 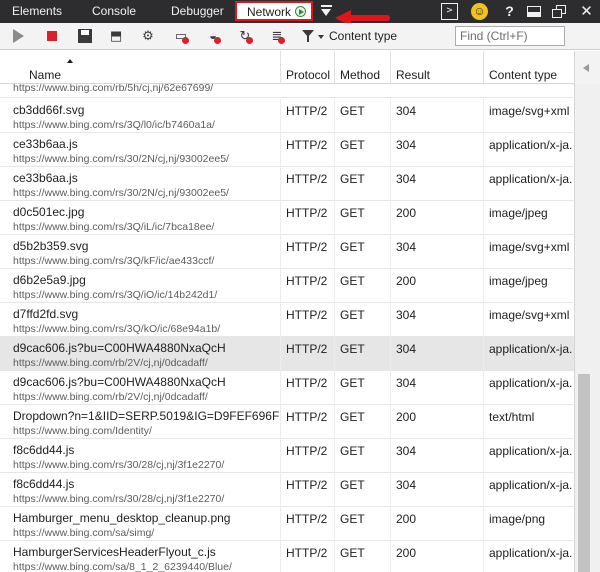 What do you see at coordinates (114, 11) in the screenshot?
I see `tab-console: Console` at bounding box center [114, 11].